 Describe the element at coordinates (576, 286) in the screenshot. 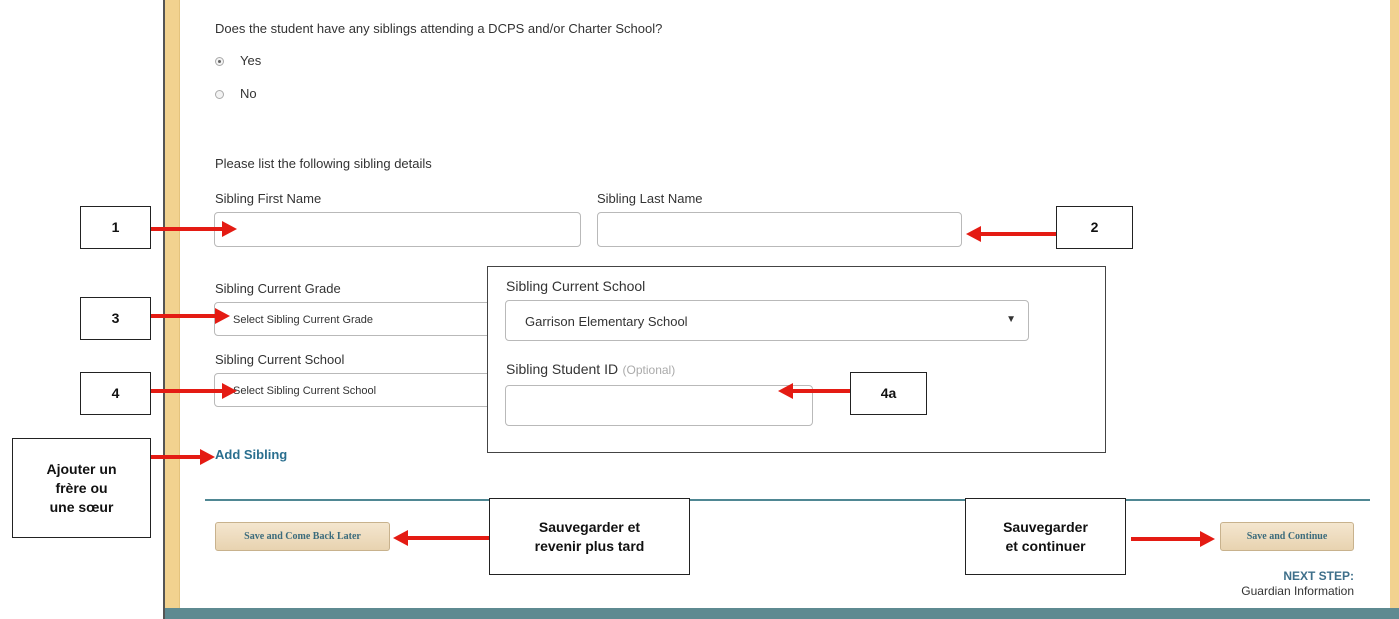

I see `callout-school-label: Sibling Current School` at that location.